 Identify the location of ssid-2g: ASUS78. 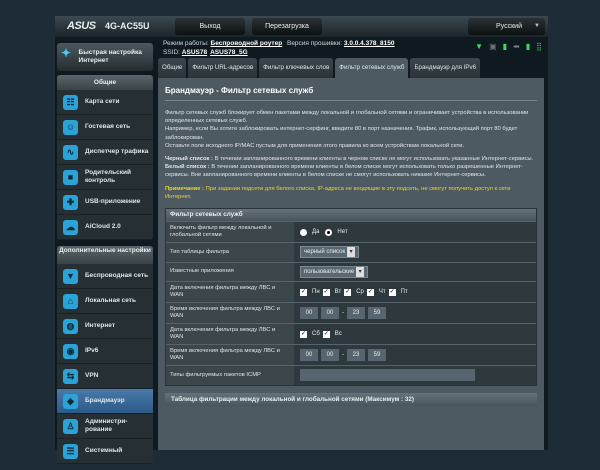
(194, 52).